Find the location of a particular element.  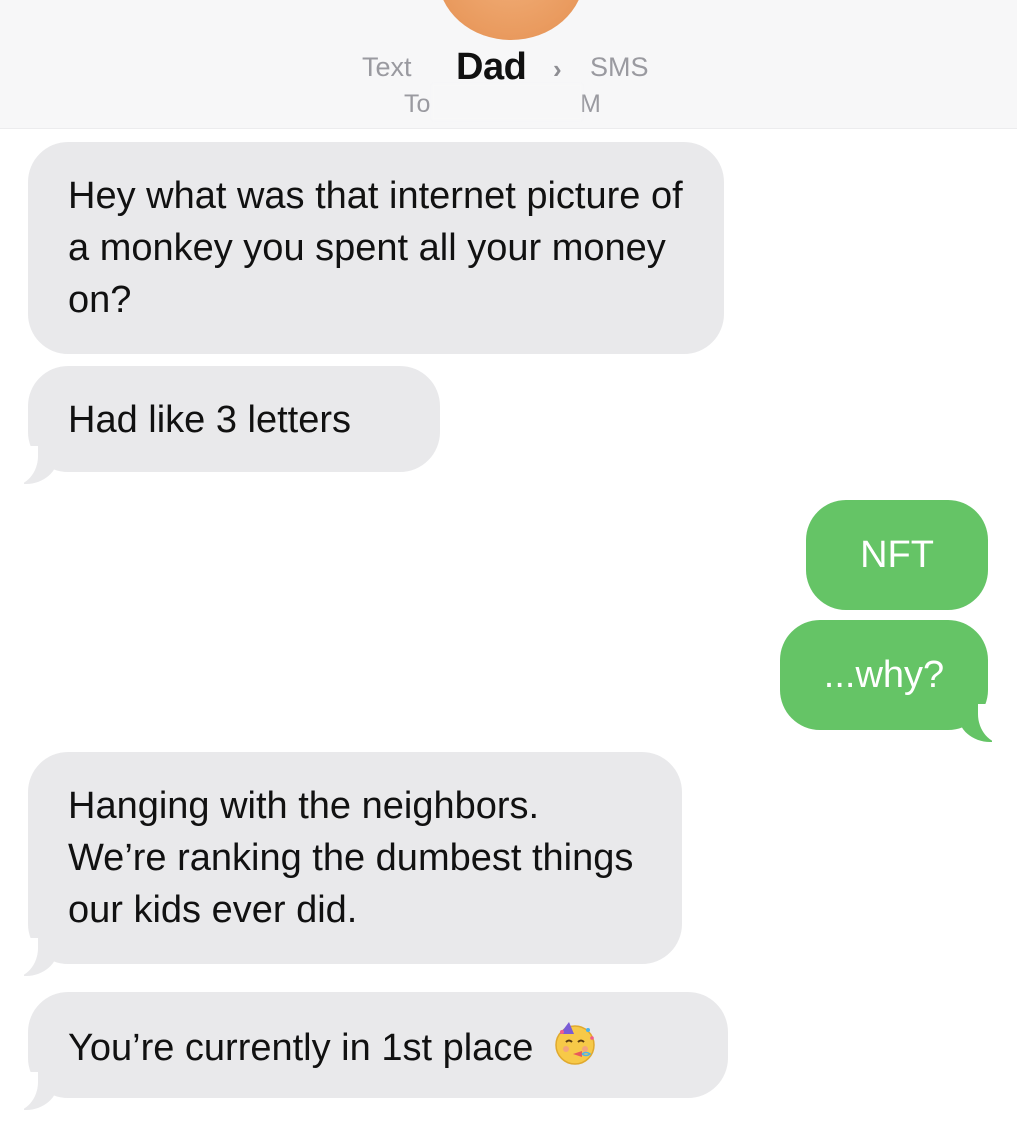

outgoing-message-bubble: ...why? is located at coordinates (884, 675).